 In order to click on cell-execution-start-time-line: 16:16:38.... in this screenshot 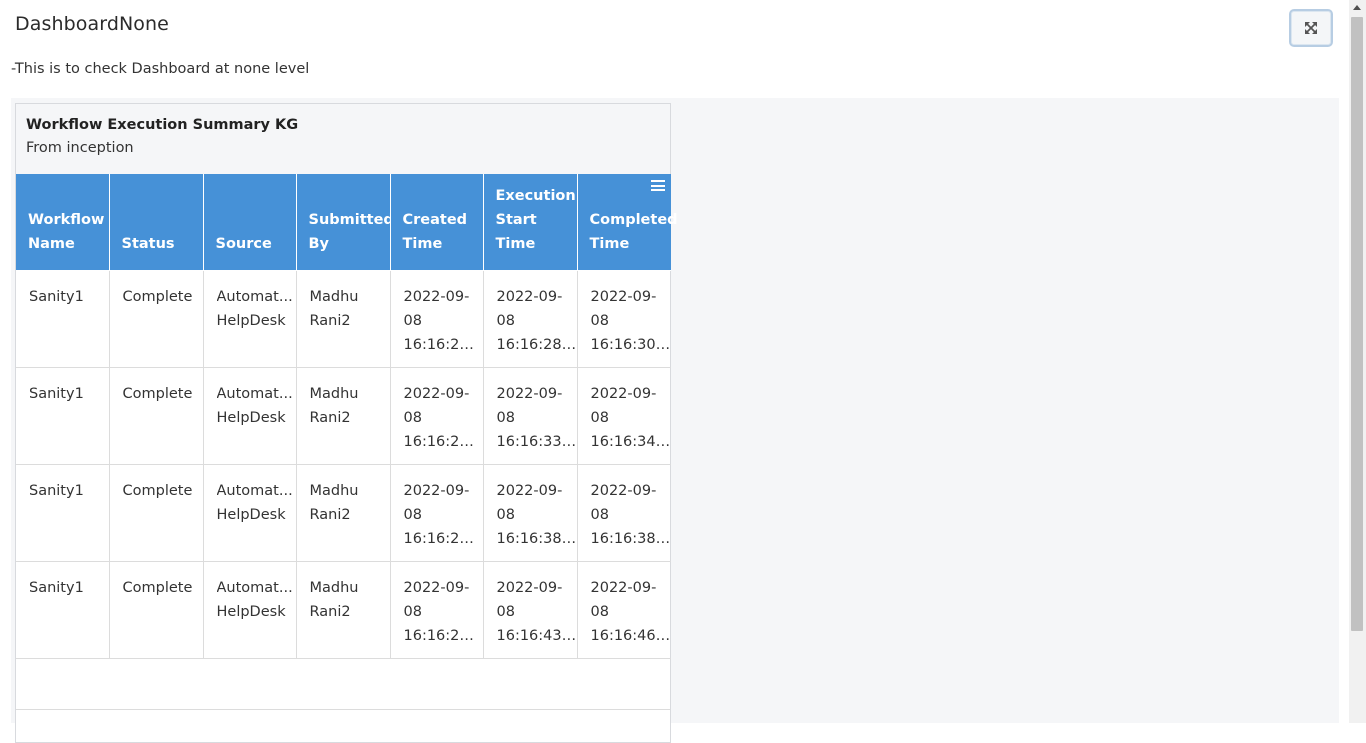, I will do `click(536, 538)`.